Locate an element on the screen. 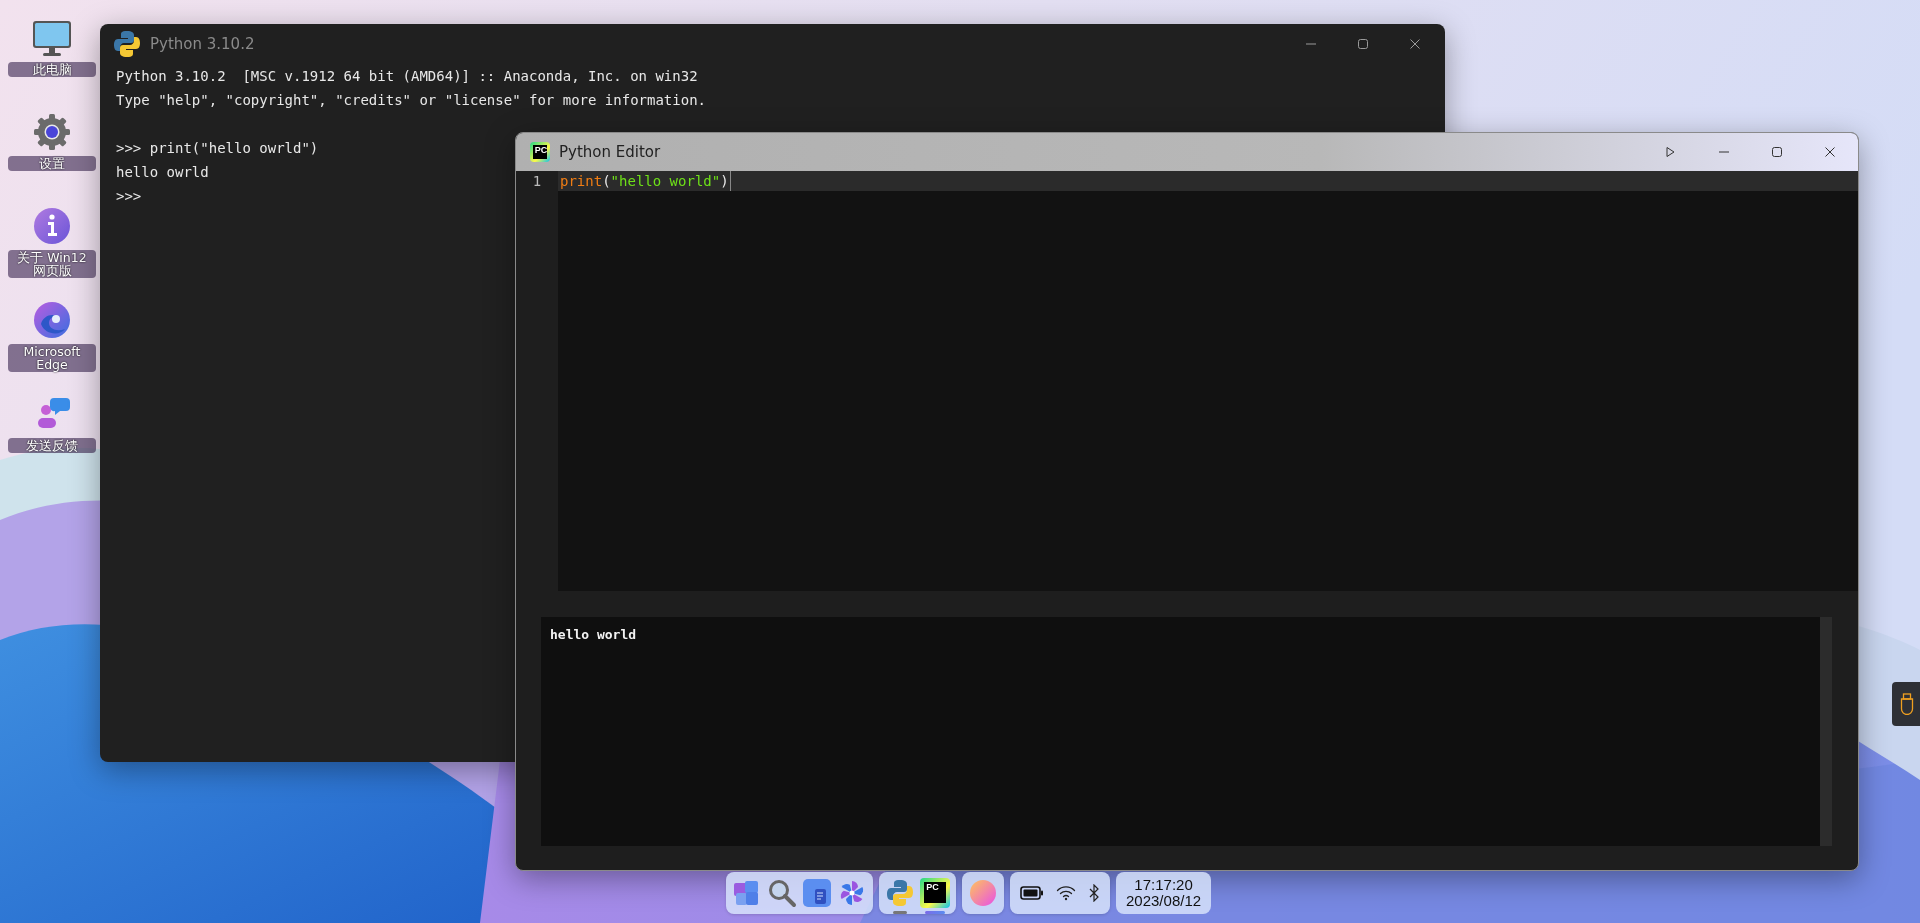 This screenshot has height=923, width=1920. search-icon is located at coordinates (782, 893).